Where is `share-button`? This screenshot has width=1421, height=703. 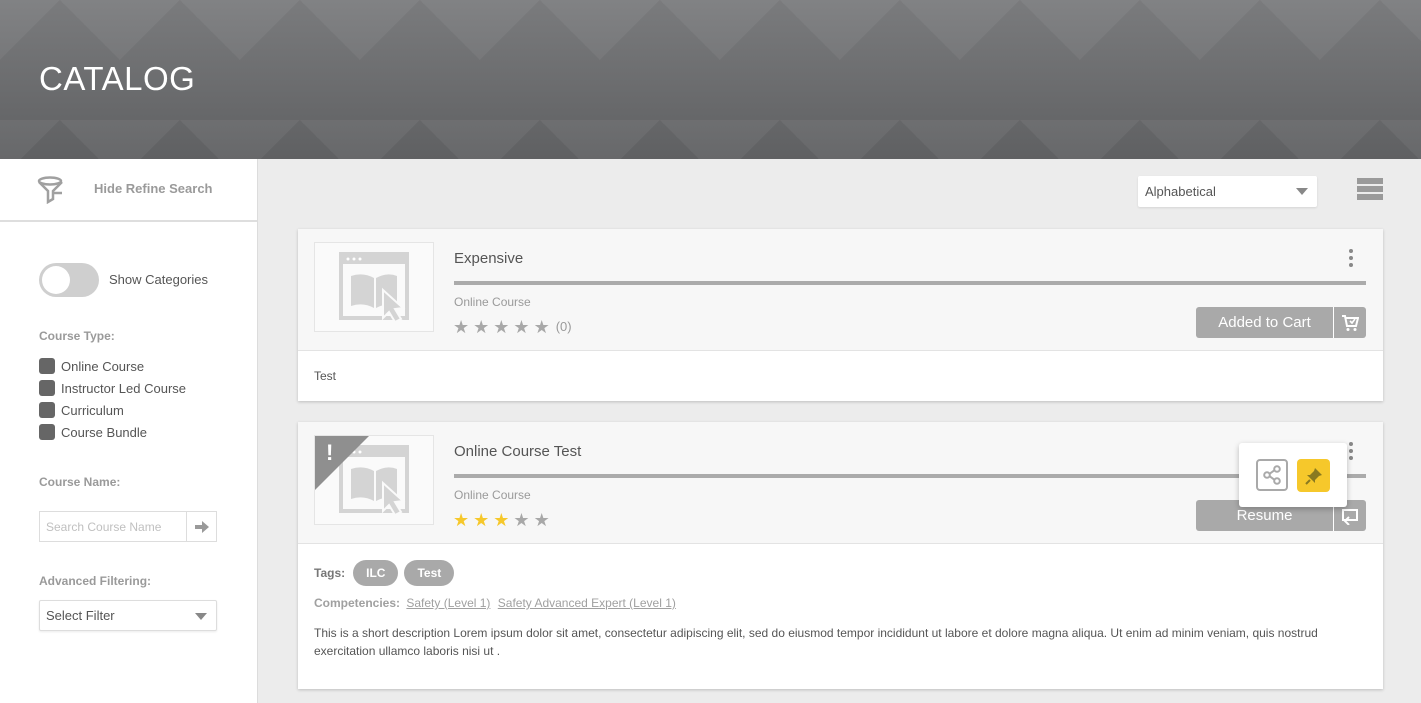
share-button is located at coordinates (1272, 475).